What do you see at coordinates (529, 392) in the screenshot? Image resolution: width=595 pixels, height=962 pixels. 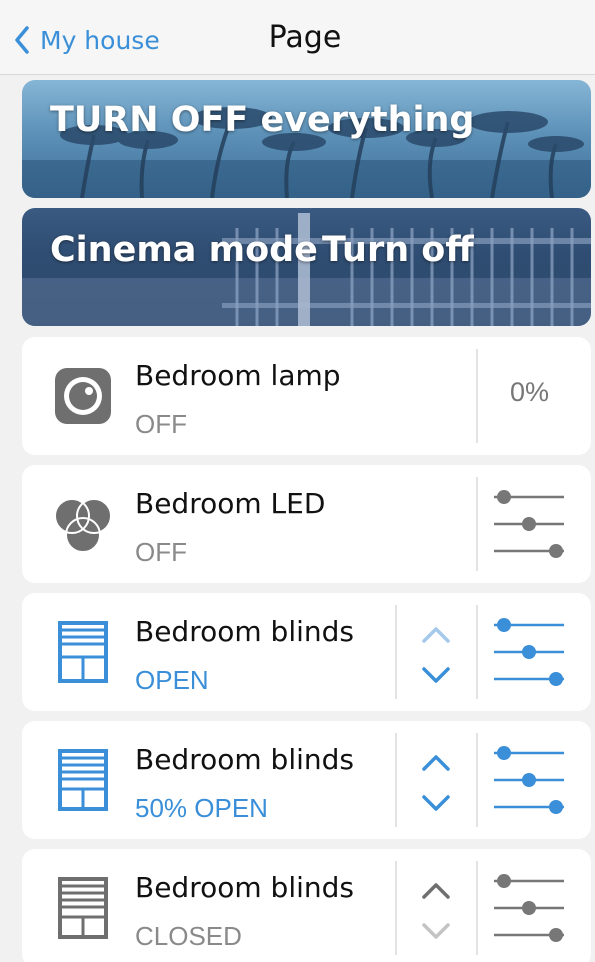 I see `dimmer-value: 0%` at bounding box center [529, 392].